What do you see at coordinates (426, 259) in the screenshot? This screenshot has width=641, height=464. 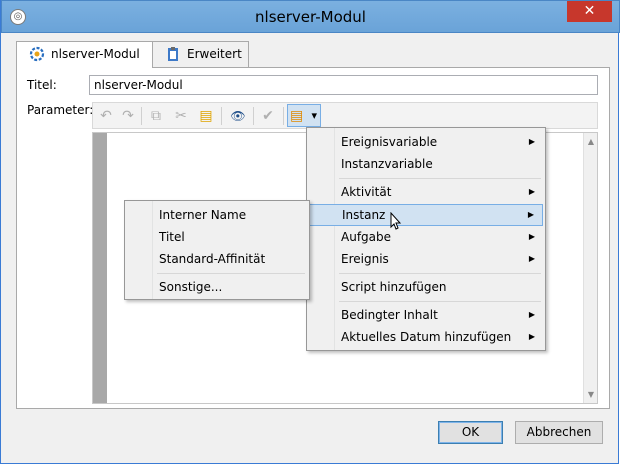 I see `menu-item-ereignis: Ereignis ▶` at bounding box center [426, 259].